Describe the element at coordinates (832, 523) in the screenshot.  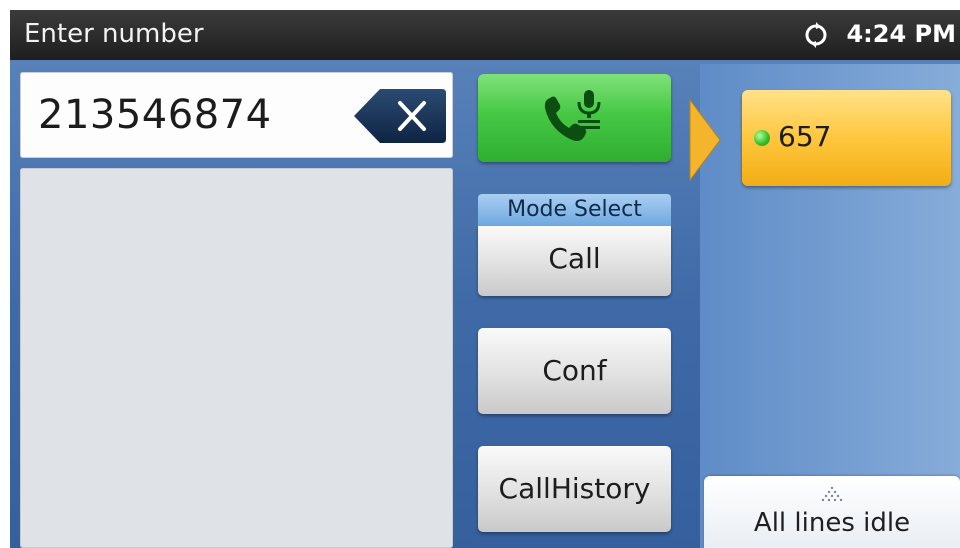
I see `line-status-text: All lines idle` at that location.